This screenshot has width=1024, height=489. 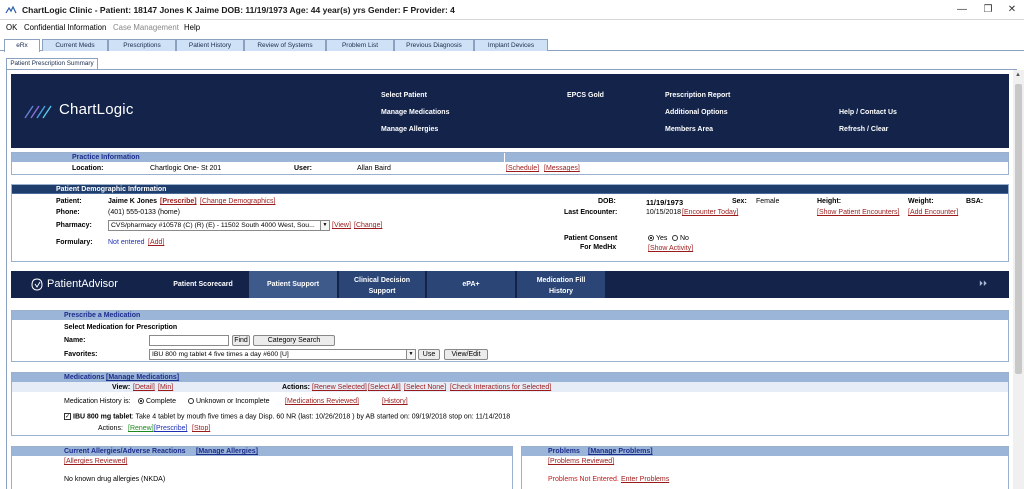 I want to click on formulary-add-link: [Add], so click(x=156, y=242).